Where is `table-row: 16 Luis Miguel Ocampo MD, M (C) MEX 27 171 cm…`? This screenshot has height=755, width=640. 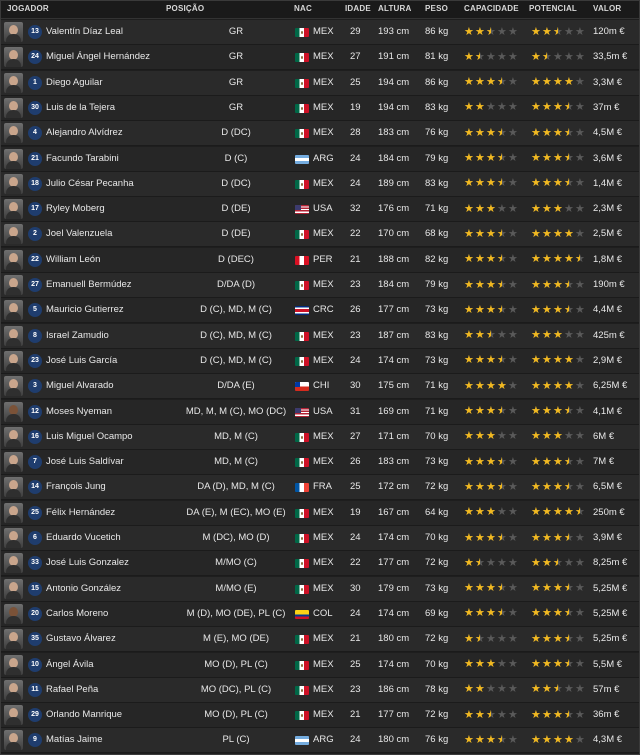 table-row: 16 Luis Miguel Ocampo MD, M (C) MEX 27 171 cm… is located at coordinates (320, 437).